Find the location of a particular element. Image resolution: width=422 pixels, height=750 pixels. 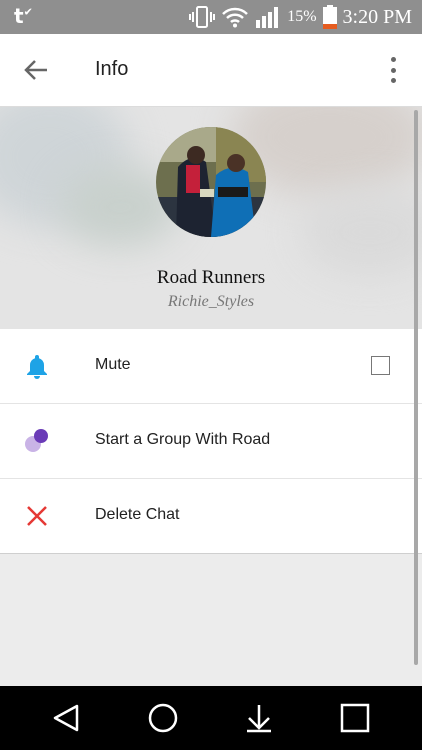

signal-icon is located at coordinates (268, 17).